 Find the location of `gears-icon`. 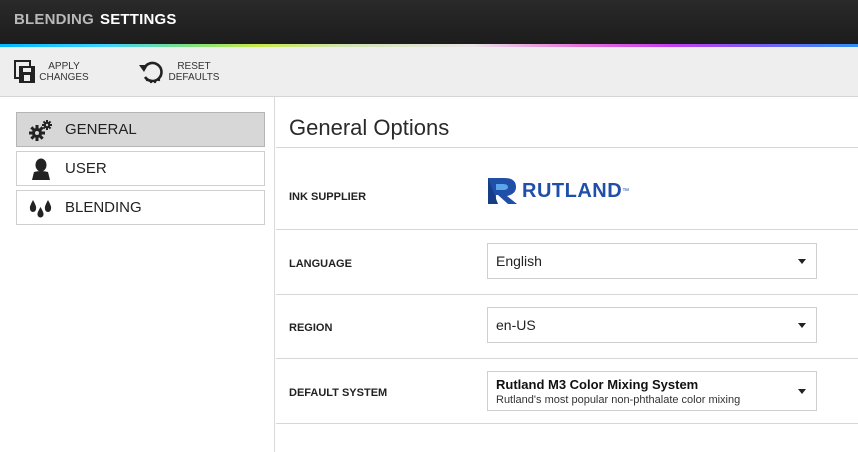

gears-icon is located at coordinates (41, 129).